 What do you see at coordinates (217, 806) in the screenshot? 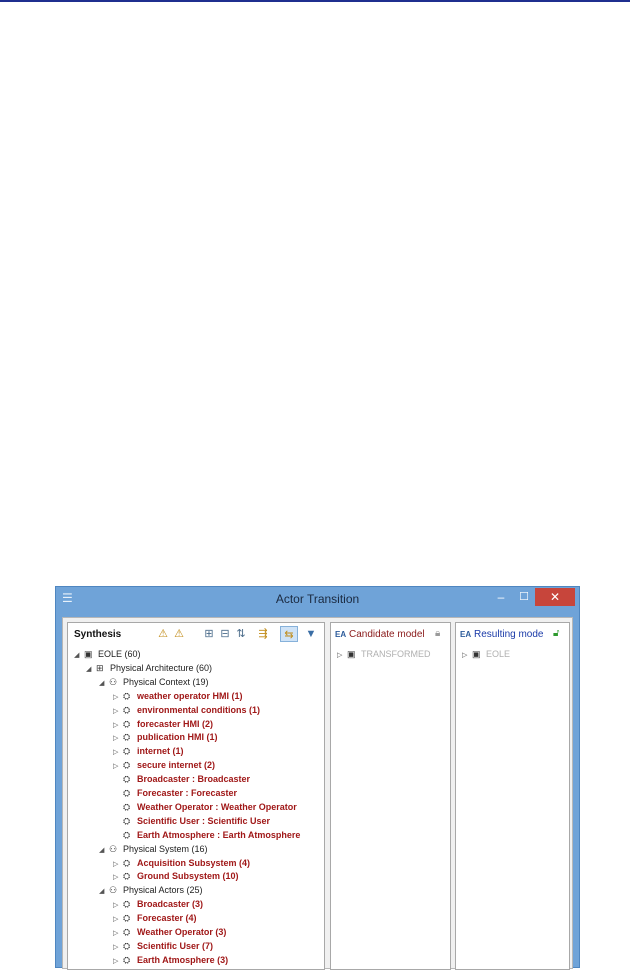
I see `node-label: Weather Operator` at bounding box center [217, 806].